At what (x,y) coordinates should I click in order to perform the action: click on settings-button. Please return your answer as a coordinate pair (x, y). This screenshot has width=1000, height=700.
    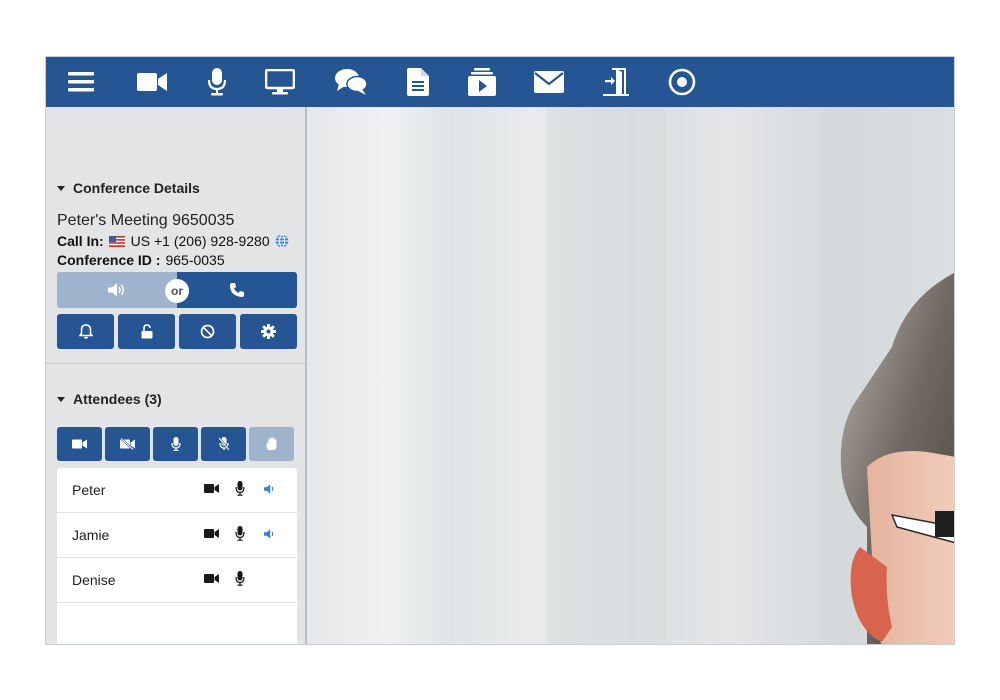
    Looking at the image, I should click on (268, 331).